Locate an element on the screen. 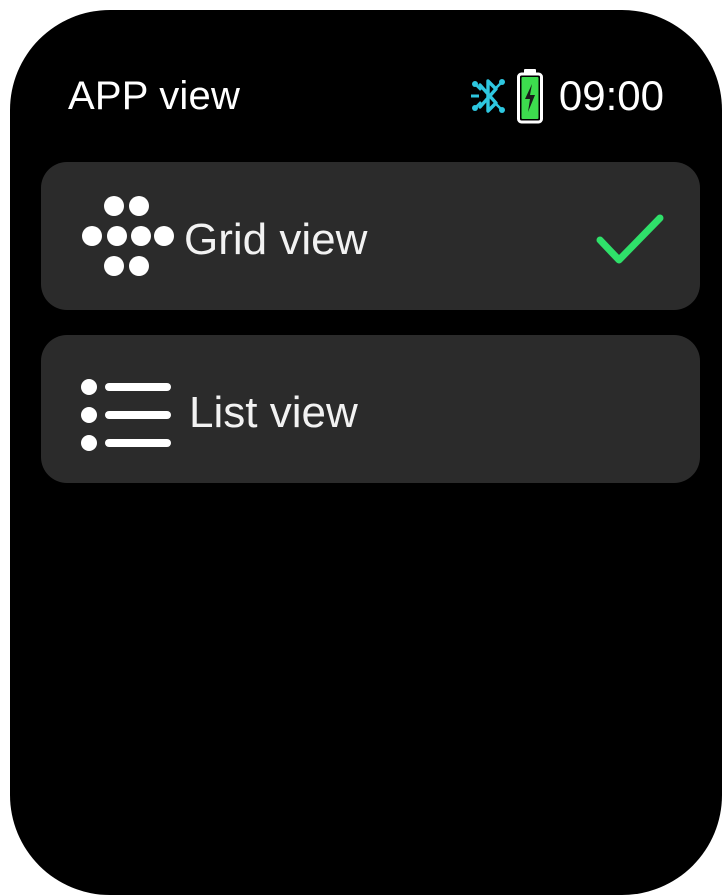 This screenshot has height=895, width=722. grid-view-icon is located at coordinates (128, 236).